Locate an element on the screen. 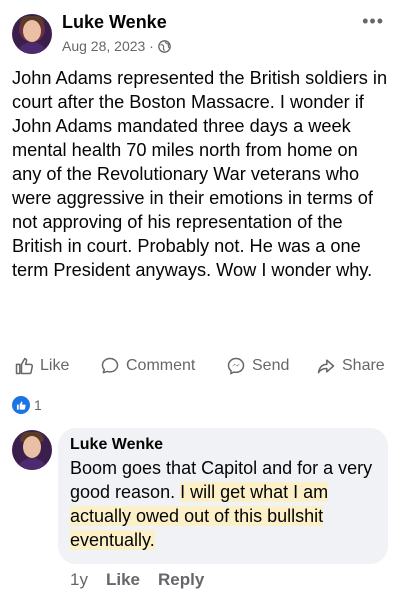 Image resolution: width=400 pixels, height=612 pixels. post-date: Aug 28, 2023 · is located at coordinates (108, 46).